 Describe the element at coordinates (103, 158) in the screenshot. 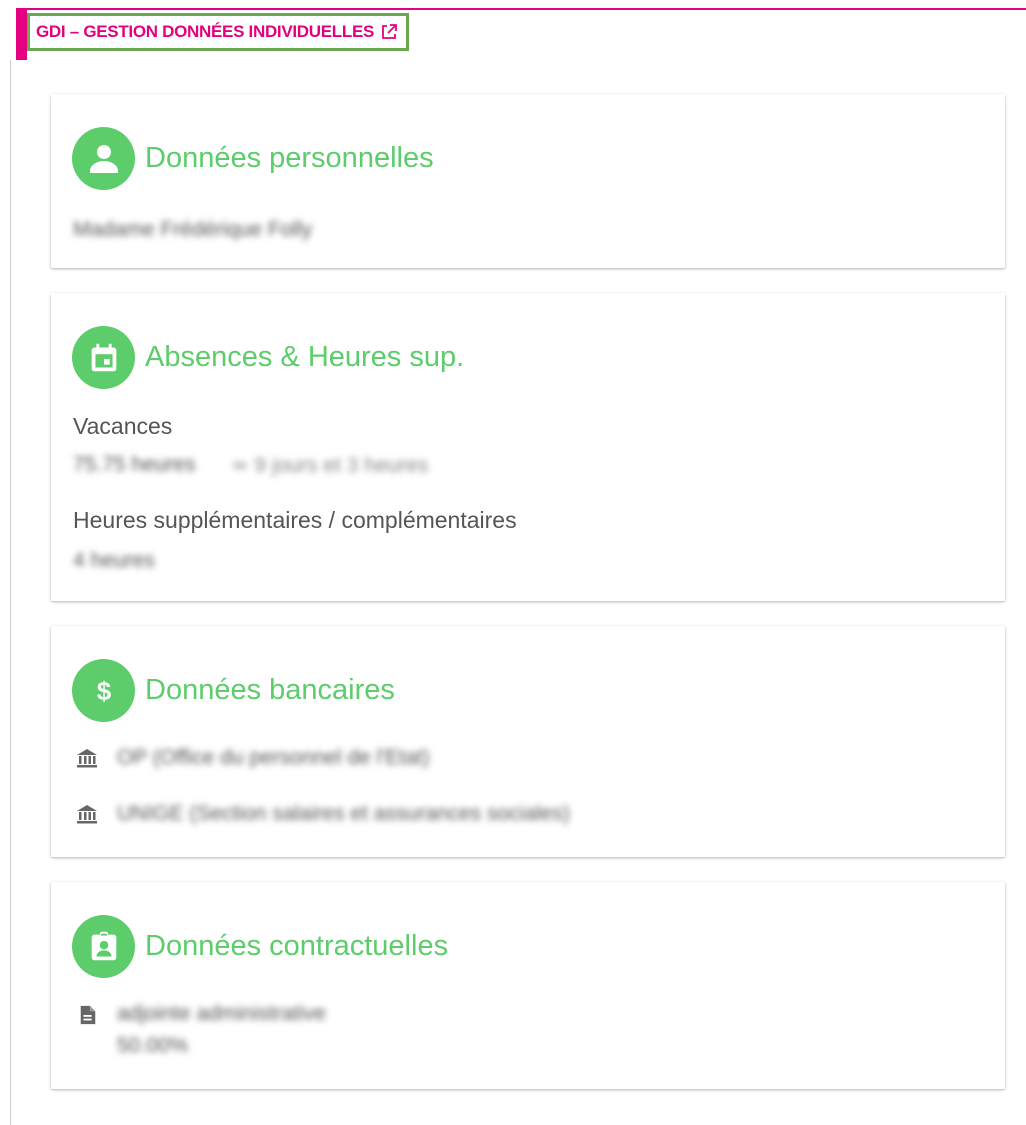

I see `person-icon` at that location.